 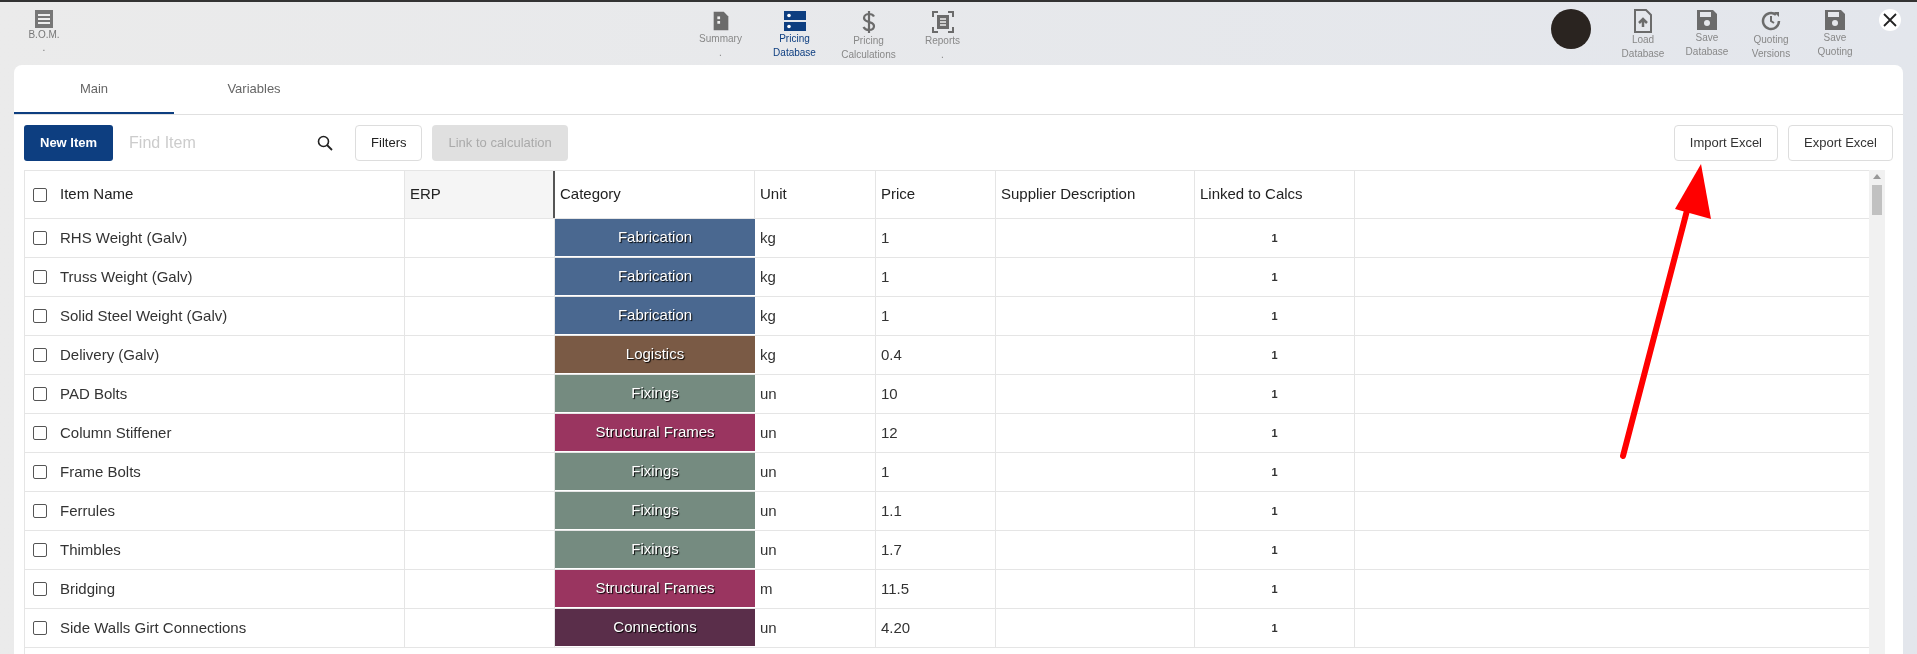 I want to click on table-cell: 1.7, so click(x=936, y=550).